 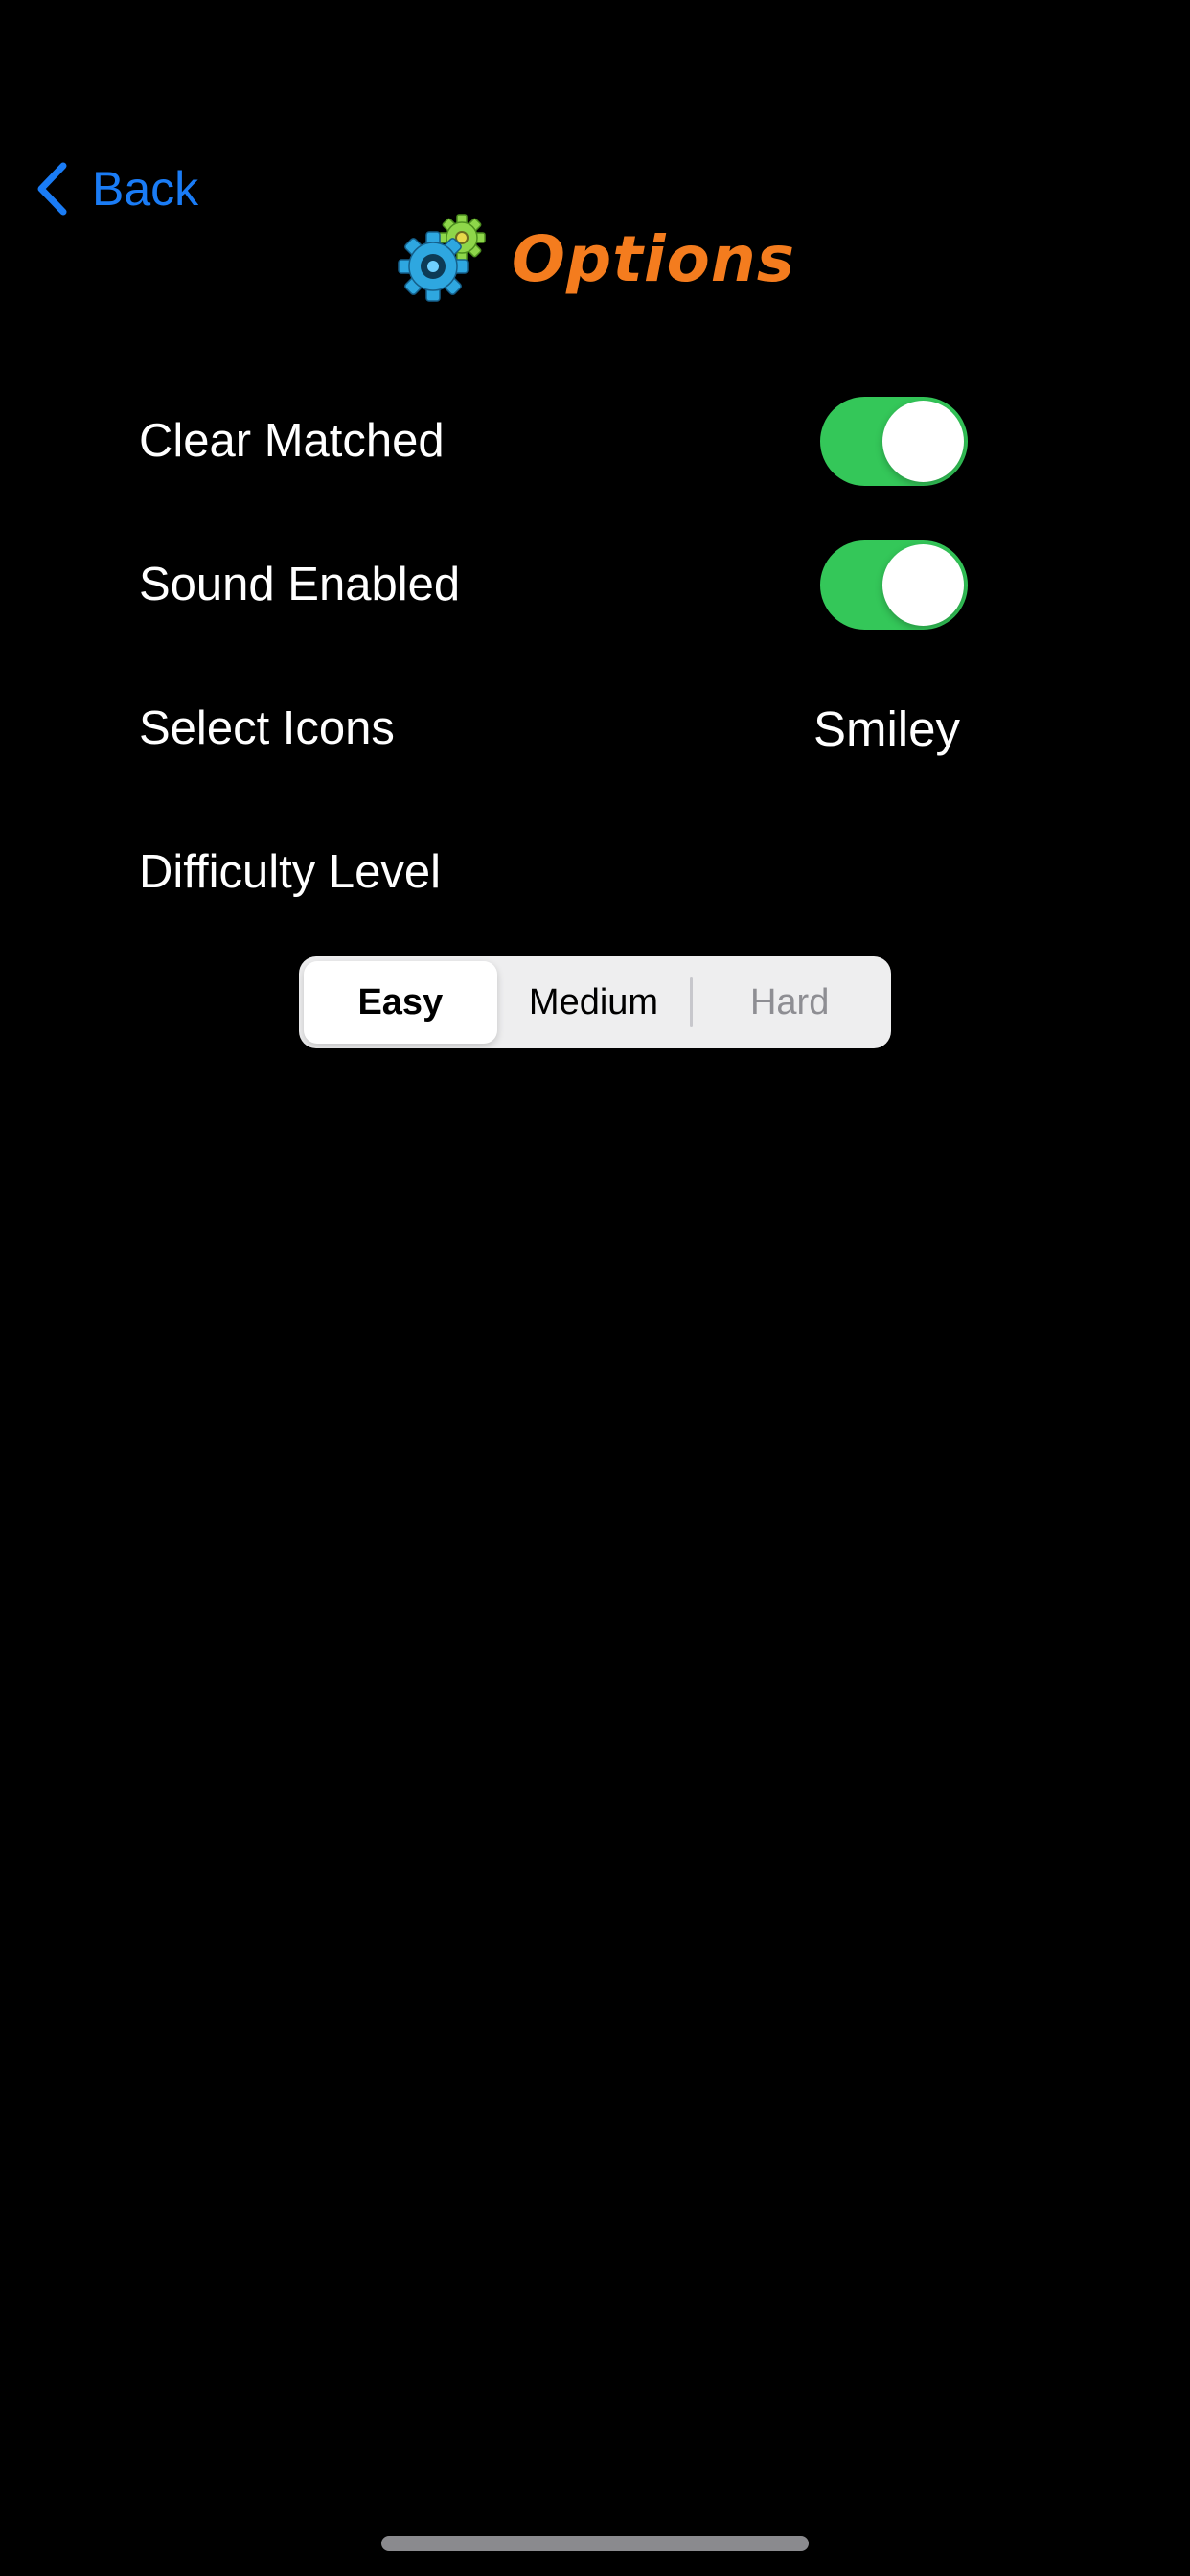 What do you see at coordinates (290, 872) in the screenshot?
I see `difficulty-level-label: Difficulty Level` at bounding box center [290, 872].